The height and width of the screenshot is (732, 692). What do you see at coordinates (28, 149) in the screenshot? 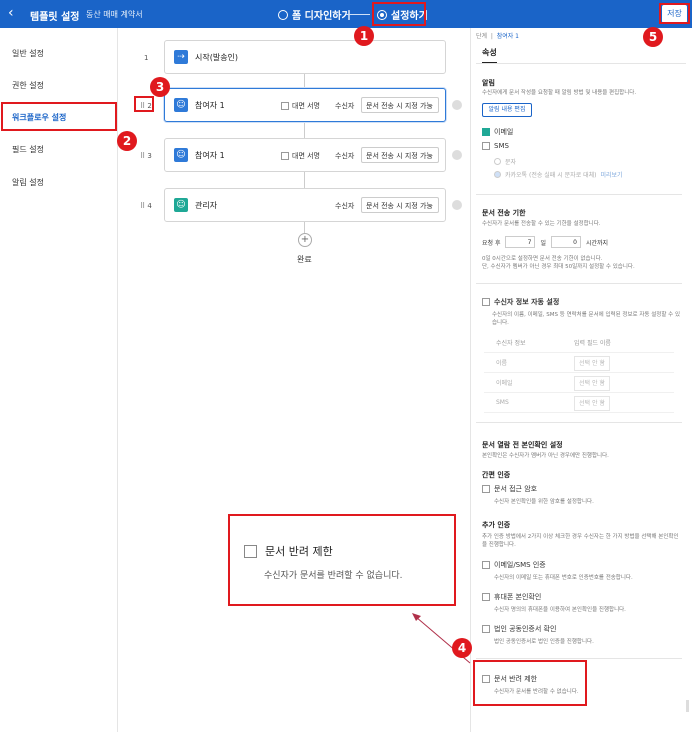
I see `sidebar-item-field: 필드 설정` at bounding box center [28, 149].